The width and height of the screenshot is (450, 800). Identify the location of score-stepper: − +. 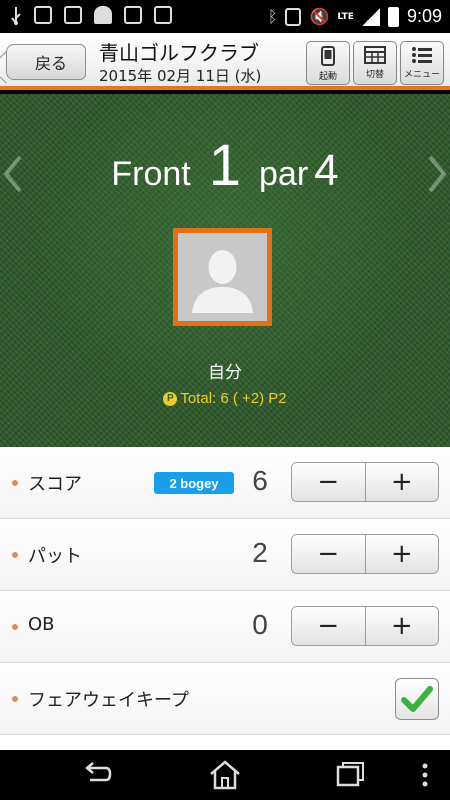
(365, 482).